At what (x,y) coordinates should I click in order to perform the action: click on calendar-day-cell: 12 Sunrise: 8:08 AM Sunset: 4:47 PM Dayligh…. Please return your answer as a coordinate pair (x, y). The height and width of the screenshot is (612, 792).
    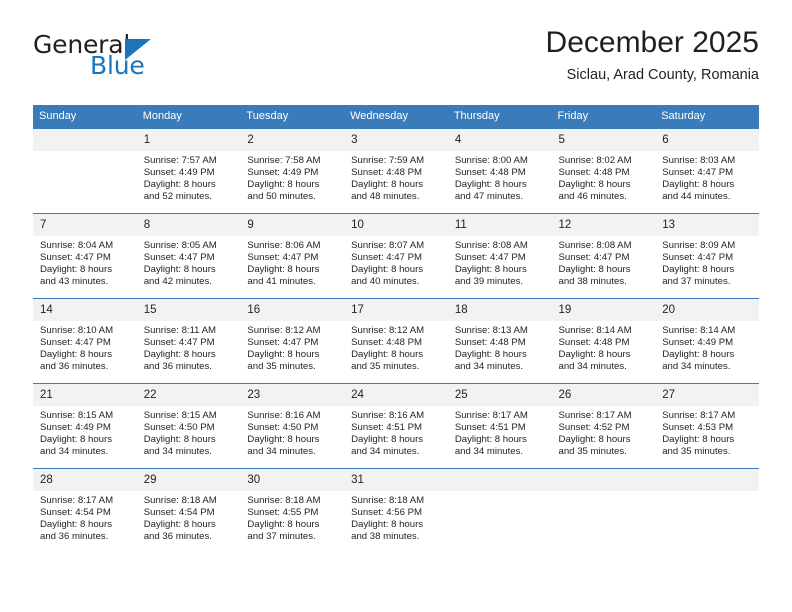
    Looking at the image, I should click on (603, 256).